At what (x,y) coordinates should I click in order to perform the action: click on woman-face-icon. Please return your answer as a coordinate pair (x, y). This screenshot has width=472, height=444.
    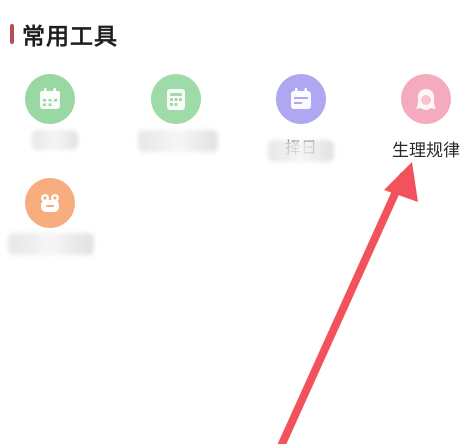
    Looking at the image, I should click on (426, 99).